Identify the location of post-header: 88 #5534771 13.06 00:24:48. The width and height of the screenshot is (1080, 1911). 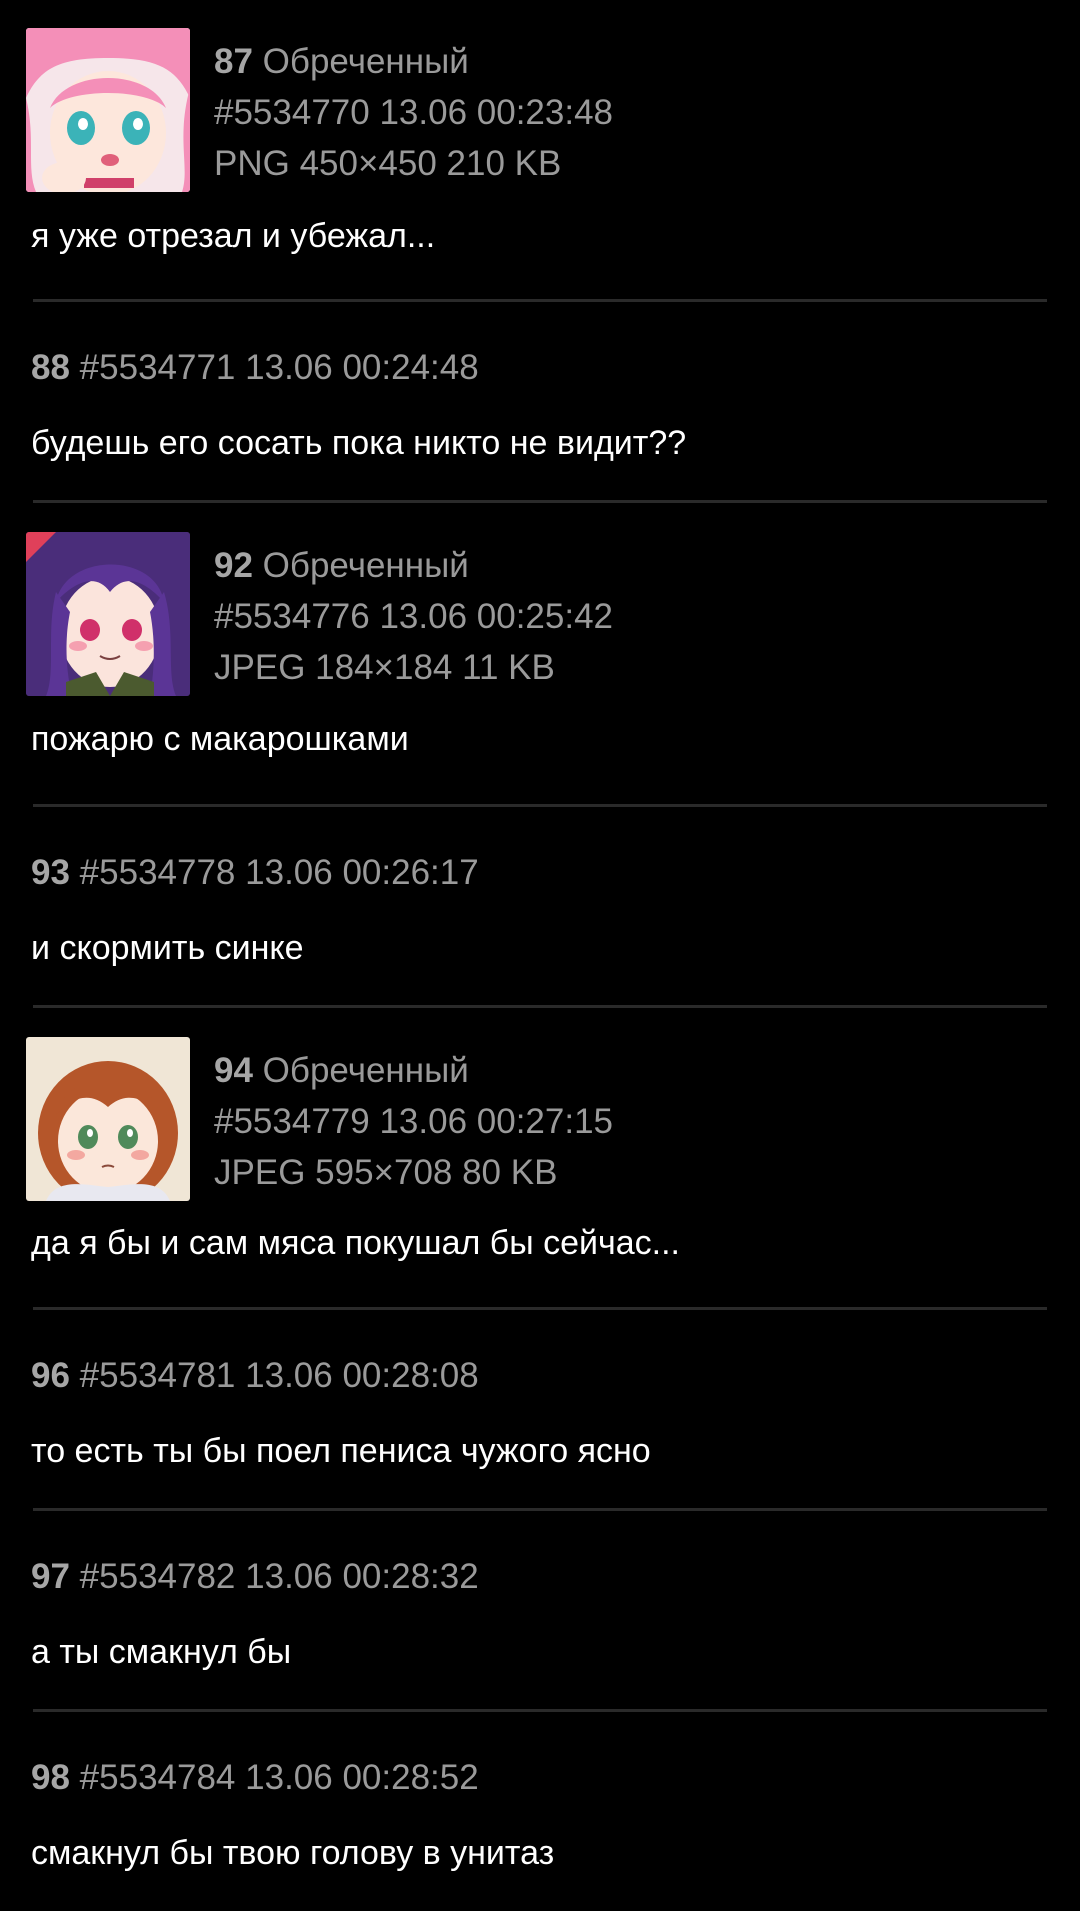
(540, 347).